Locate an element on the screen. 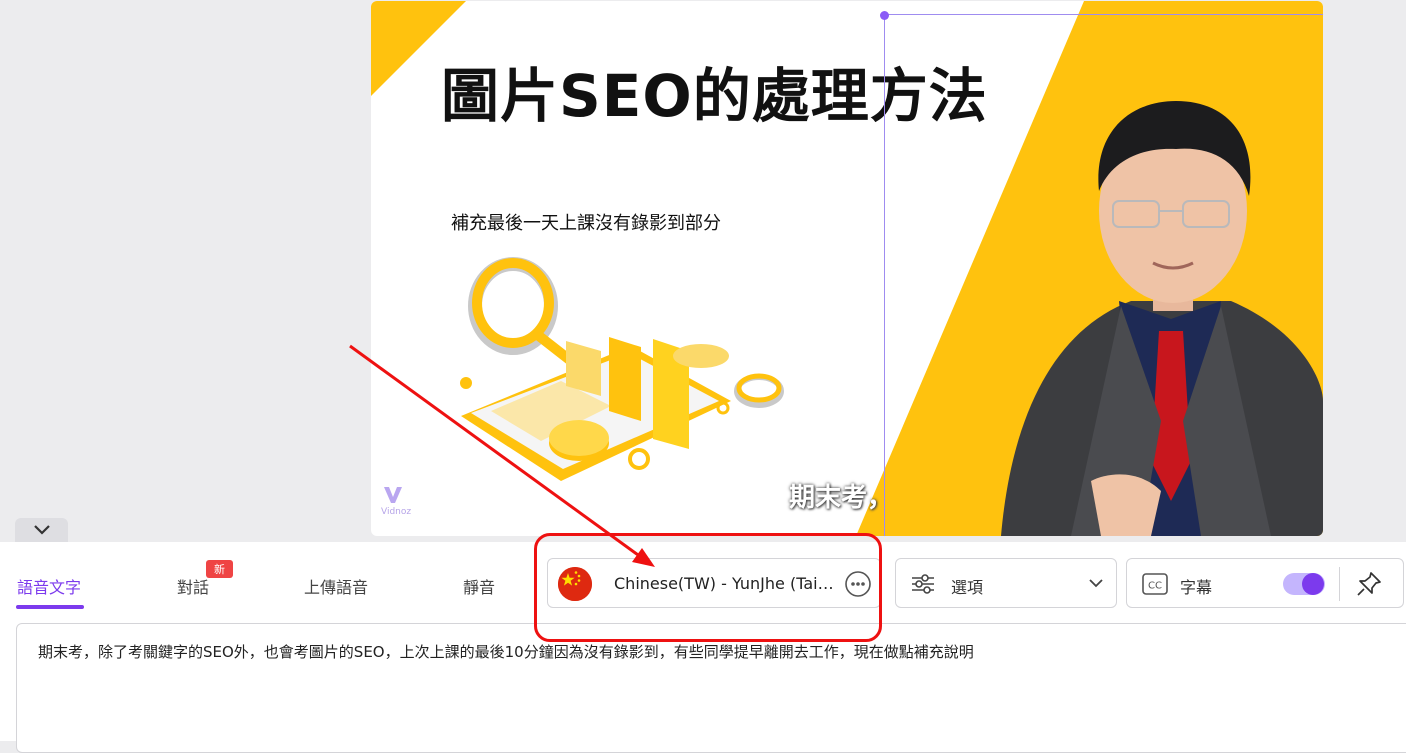 This screenshot has width=1406, height=753. vidnoz-logo-text: Vidnoz is located at coordinates (396, 512).